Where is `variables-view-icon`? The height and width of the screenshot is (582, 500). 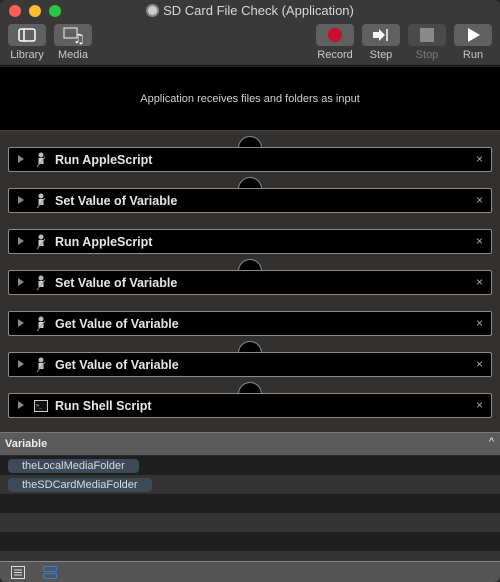 variables-view-icon is located at coordinates (50, 572).